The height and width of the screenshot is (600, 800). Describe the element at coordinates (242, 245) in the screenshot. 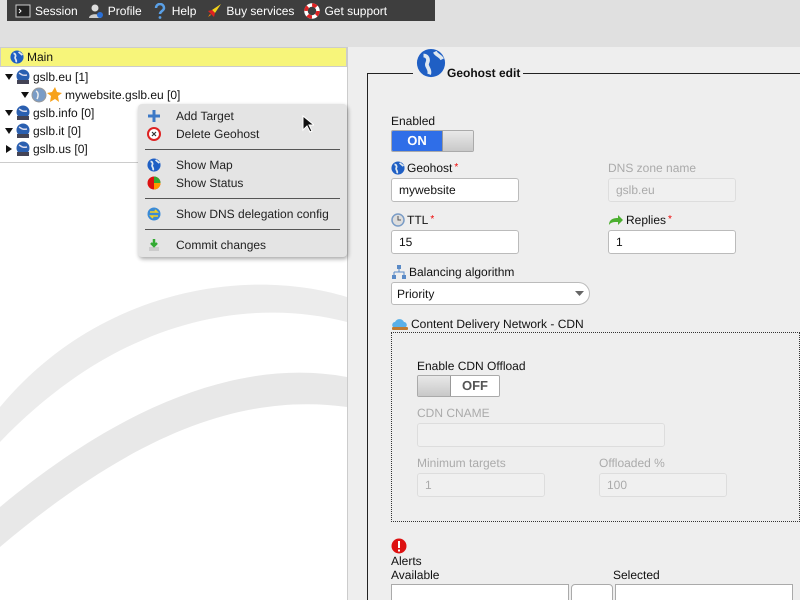

I see `menu-item: Commit changes` at that location.